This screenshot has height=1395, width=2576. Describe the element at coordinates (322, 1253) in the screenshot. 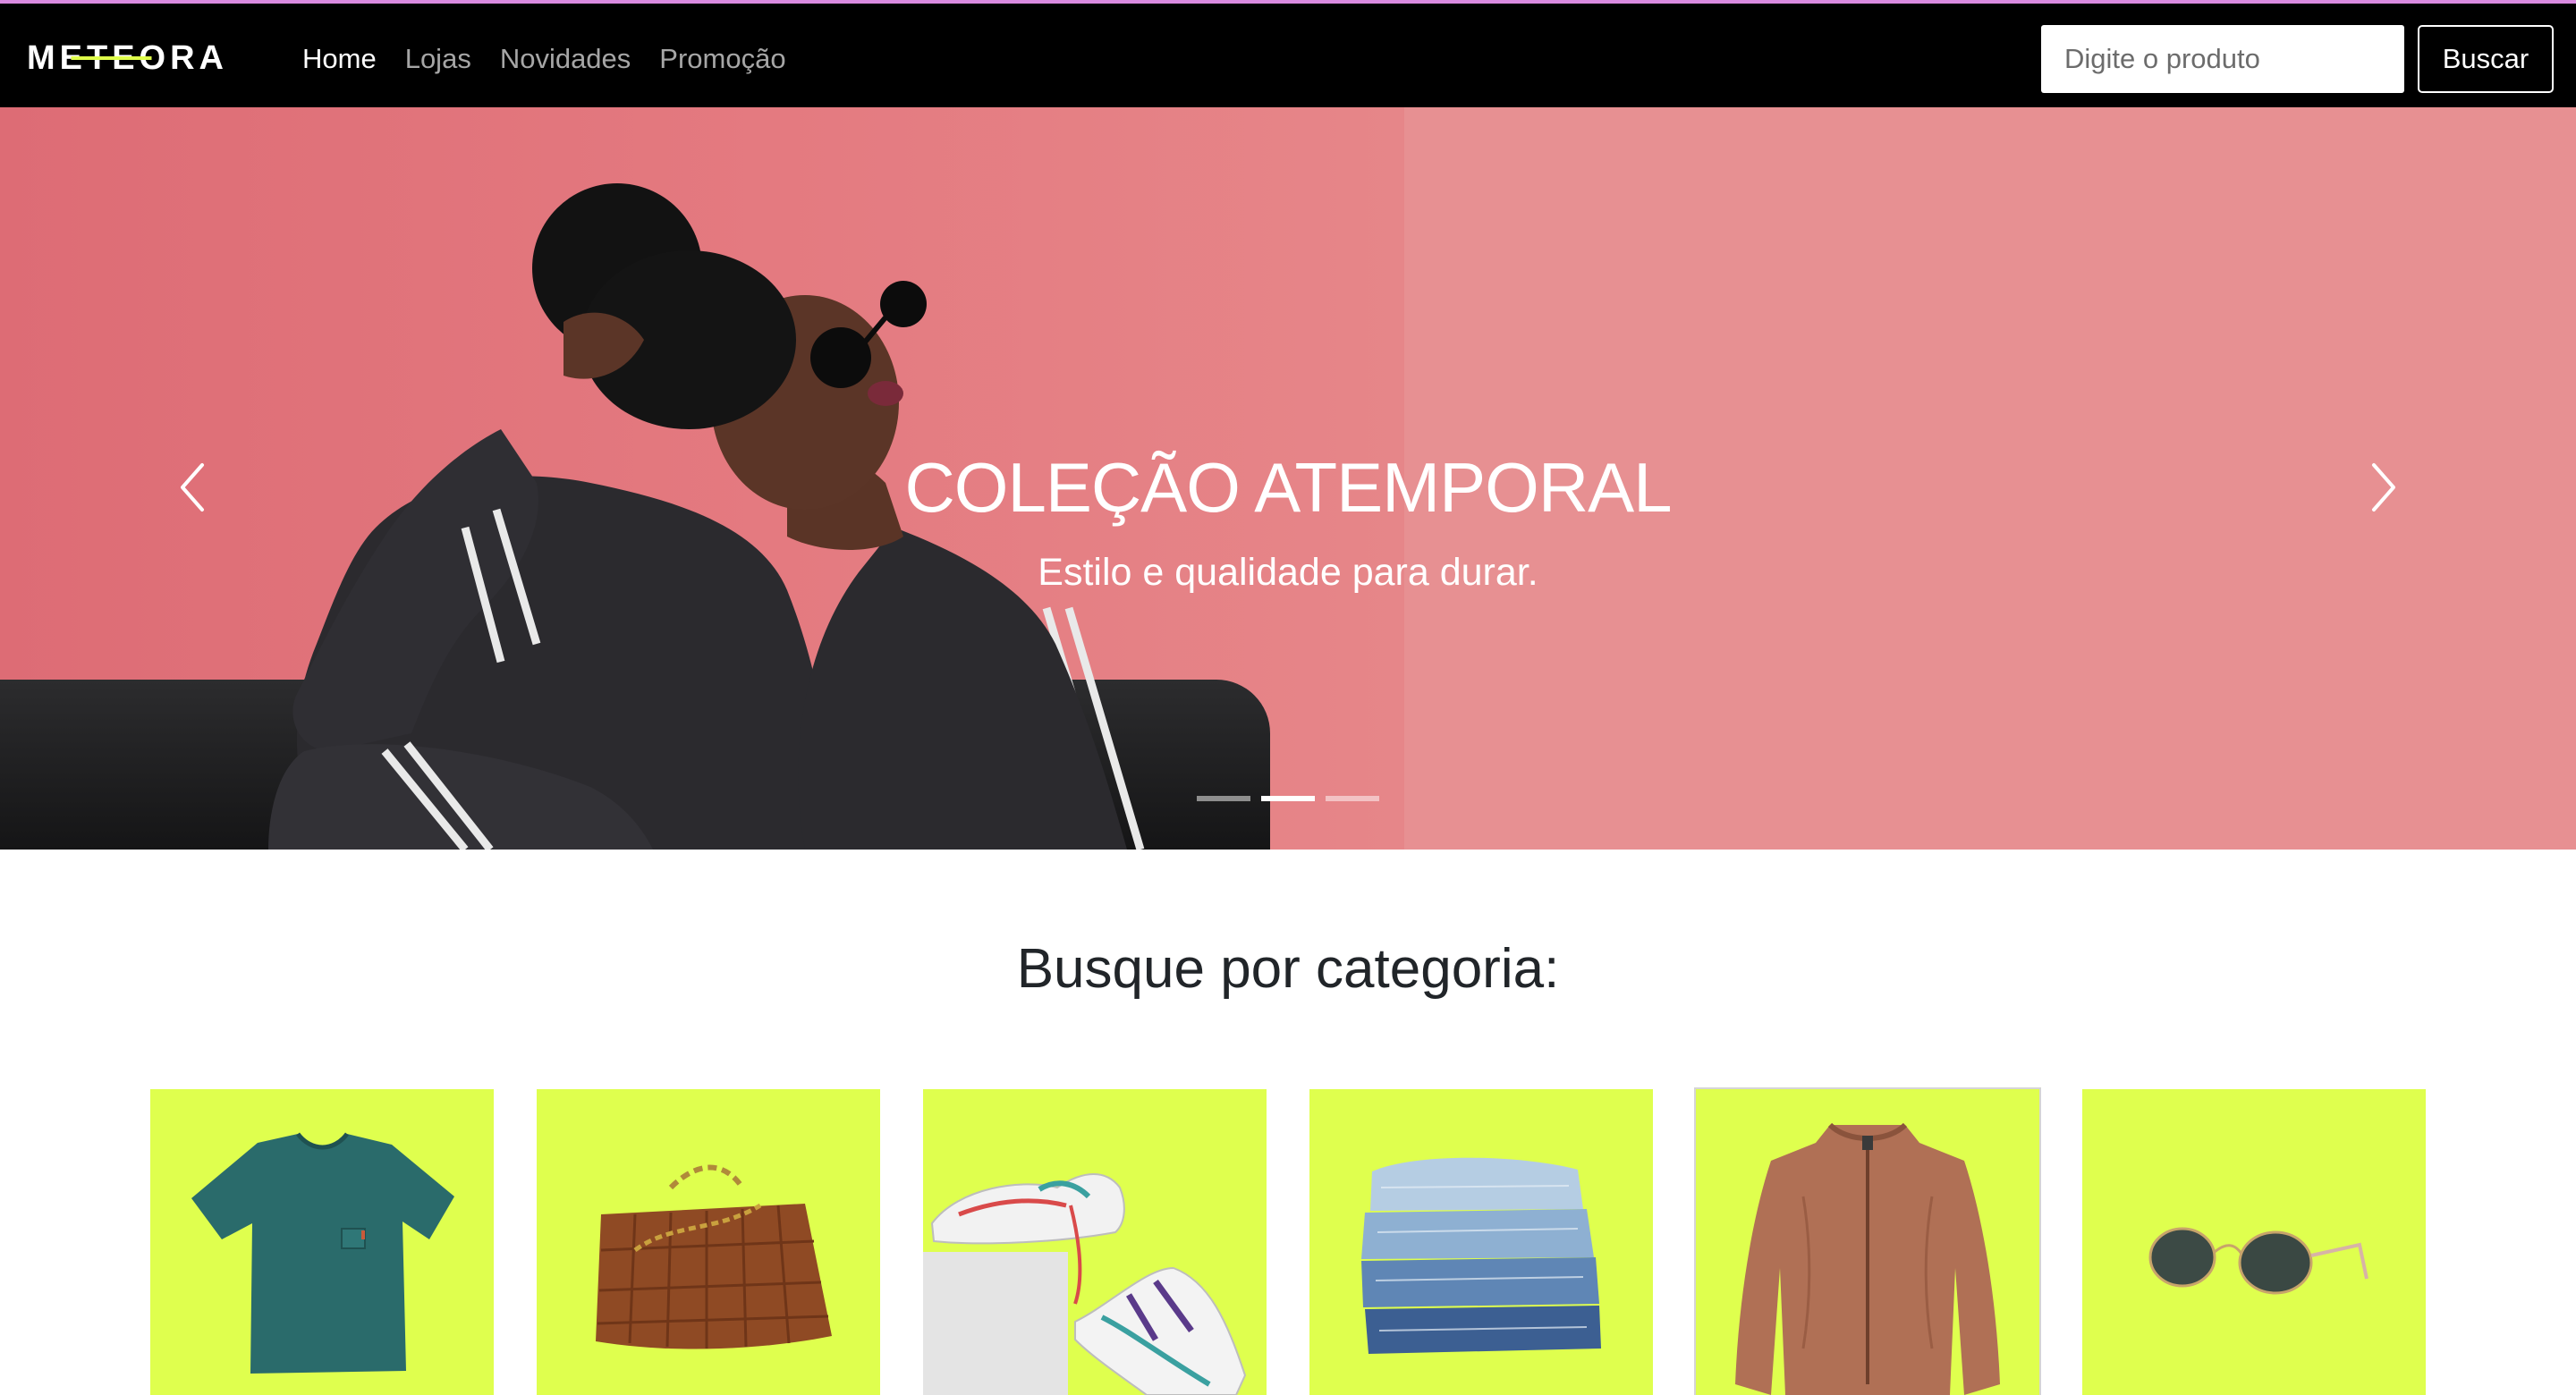

I see `tshirt-icon` at that location.